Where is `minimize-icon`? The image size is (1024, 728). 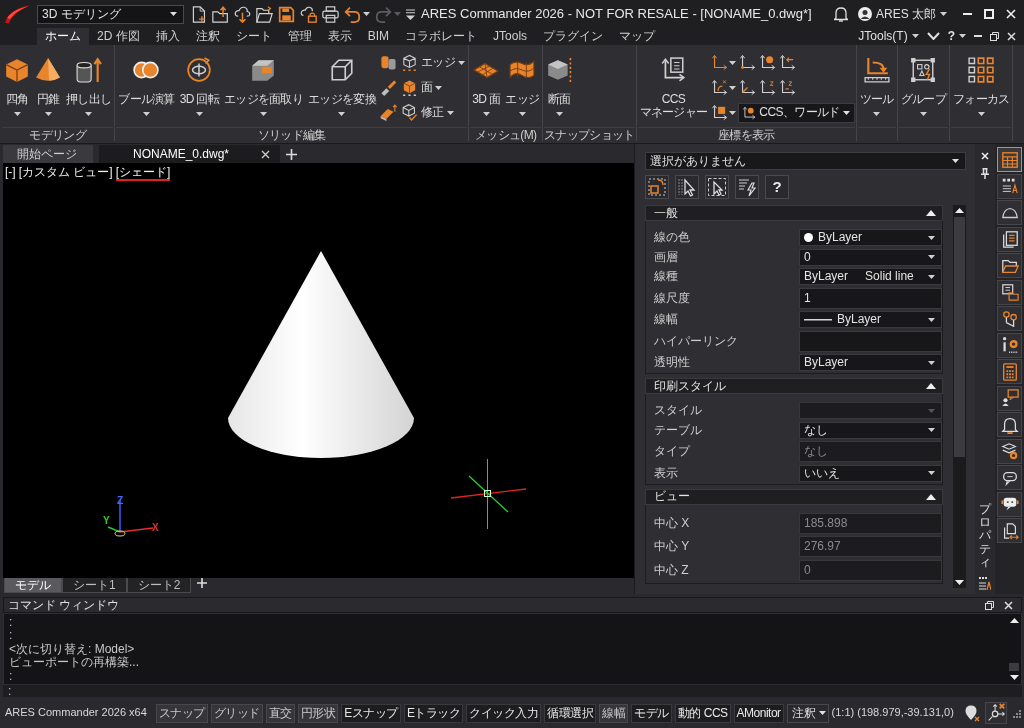 minimize-icon is located at coordinates (978, 36).